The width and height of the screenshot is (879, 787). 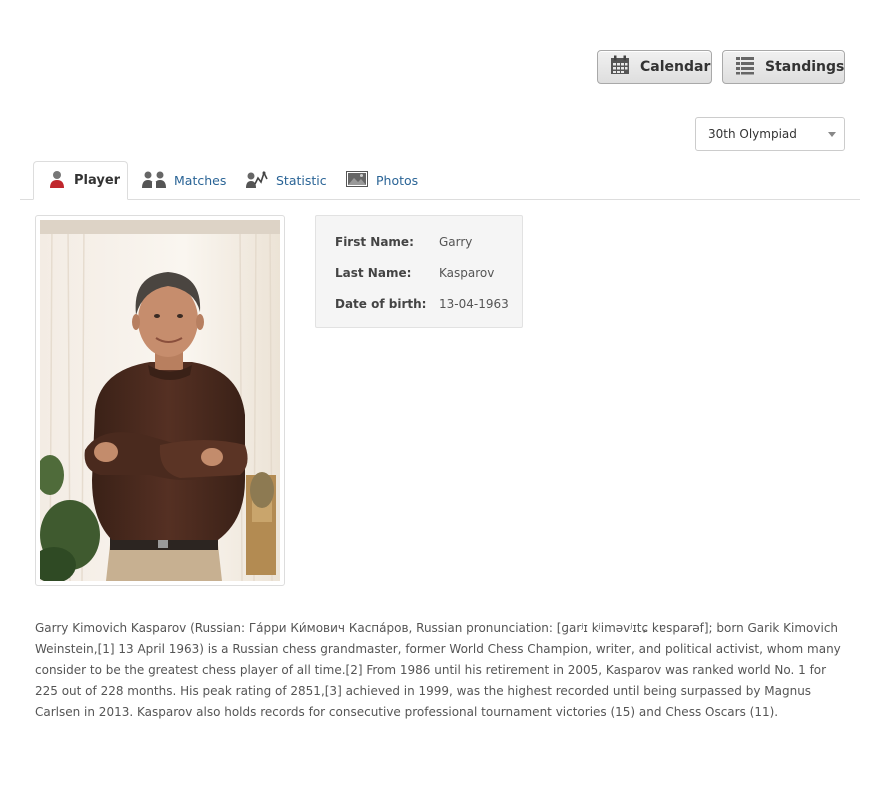 I want to click on tab-statistic-label: Statistic, so click(x=301, y=180).